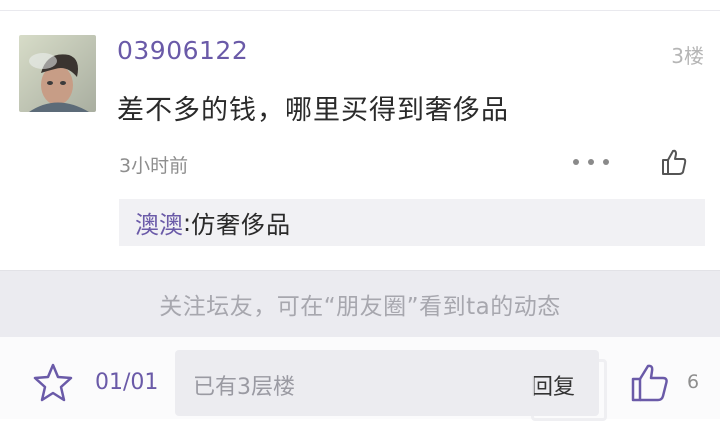 The image size is (720, 421). I want to click on follow-prompt-text: 关注坛友，可在“朋友圈”看到ta的动态, so click(360, 307).